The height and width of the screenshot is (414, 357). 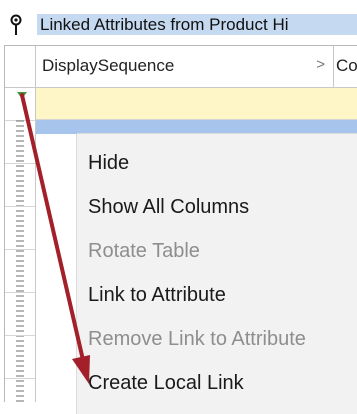 I want to click on menu-item-rotate-table: Rotate Table, so click(x=144, y=251).